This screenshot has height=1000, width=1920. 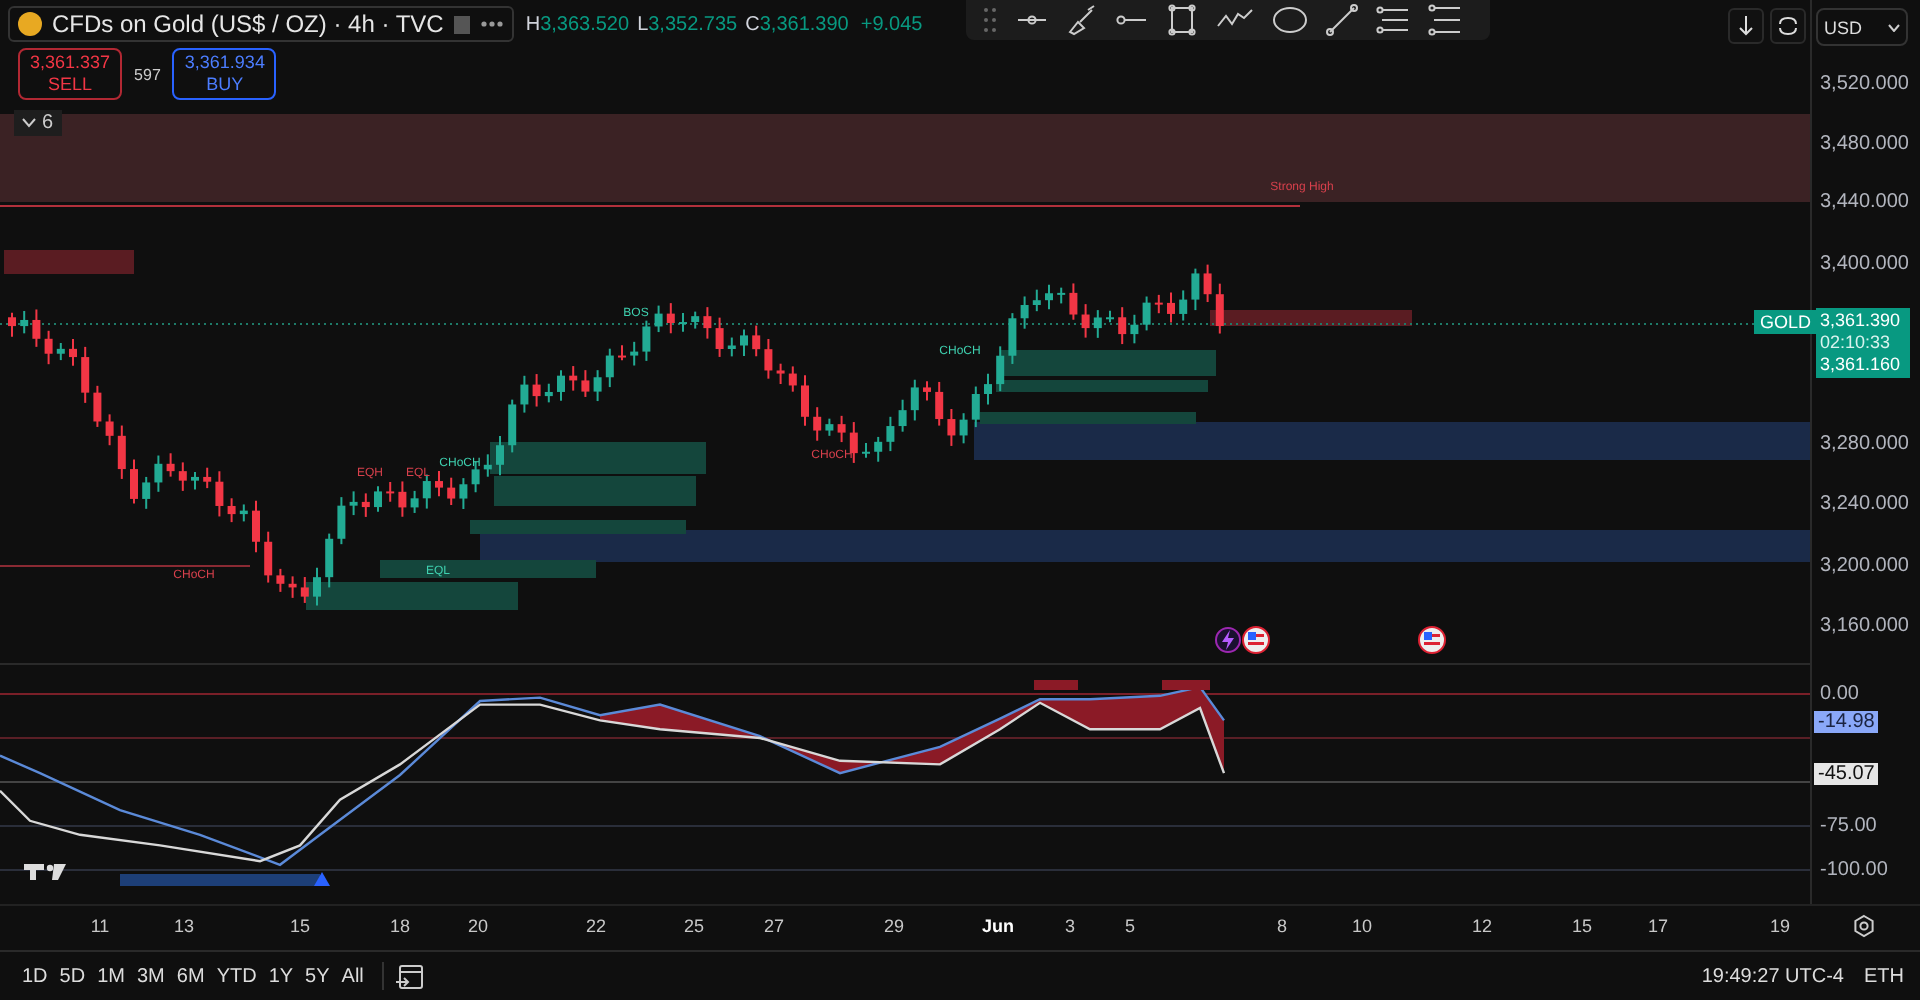 I want to click on trend-line-icon, so click(x=1342, y=20).